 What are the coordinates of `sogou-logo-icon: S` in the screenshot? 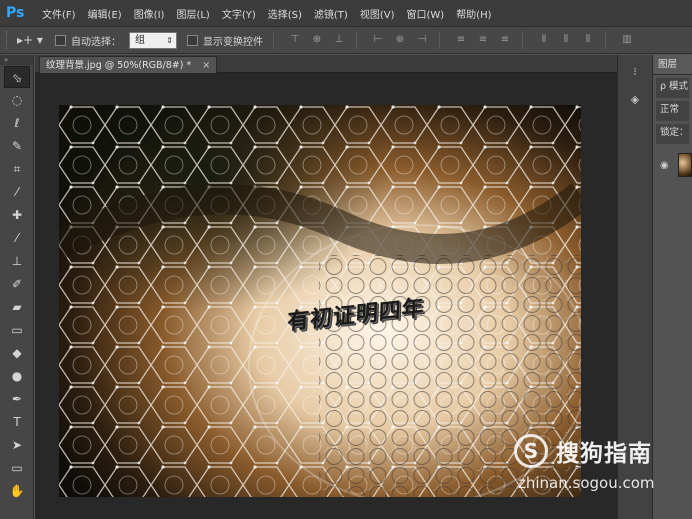 It's located at (531, 451).